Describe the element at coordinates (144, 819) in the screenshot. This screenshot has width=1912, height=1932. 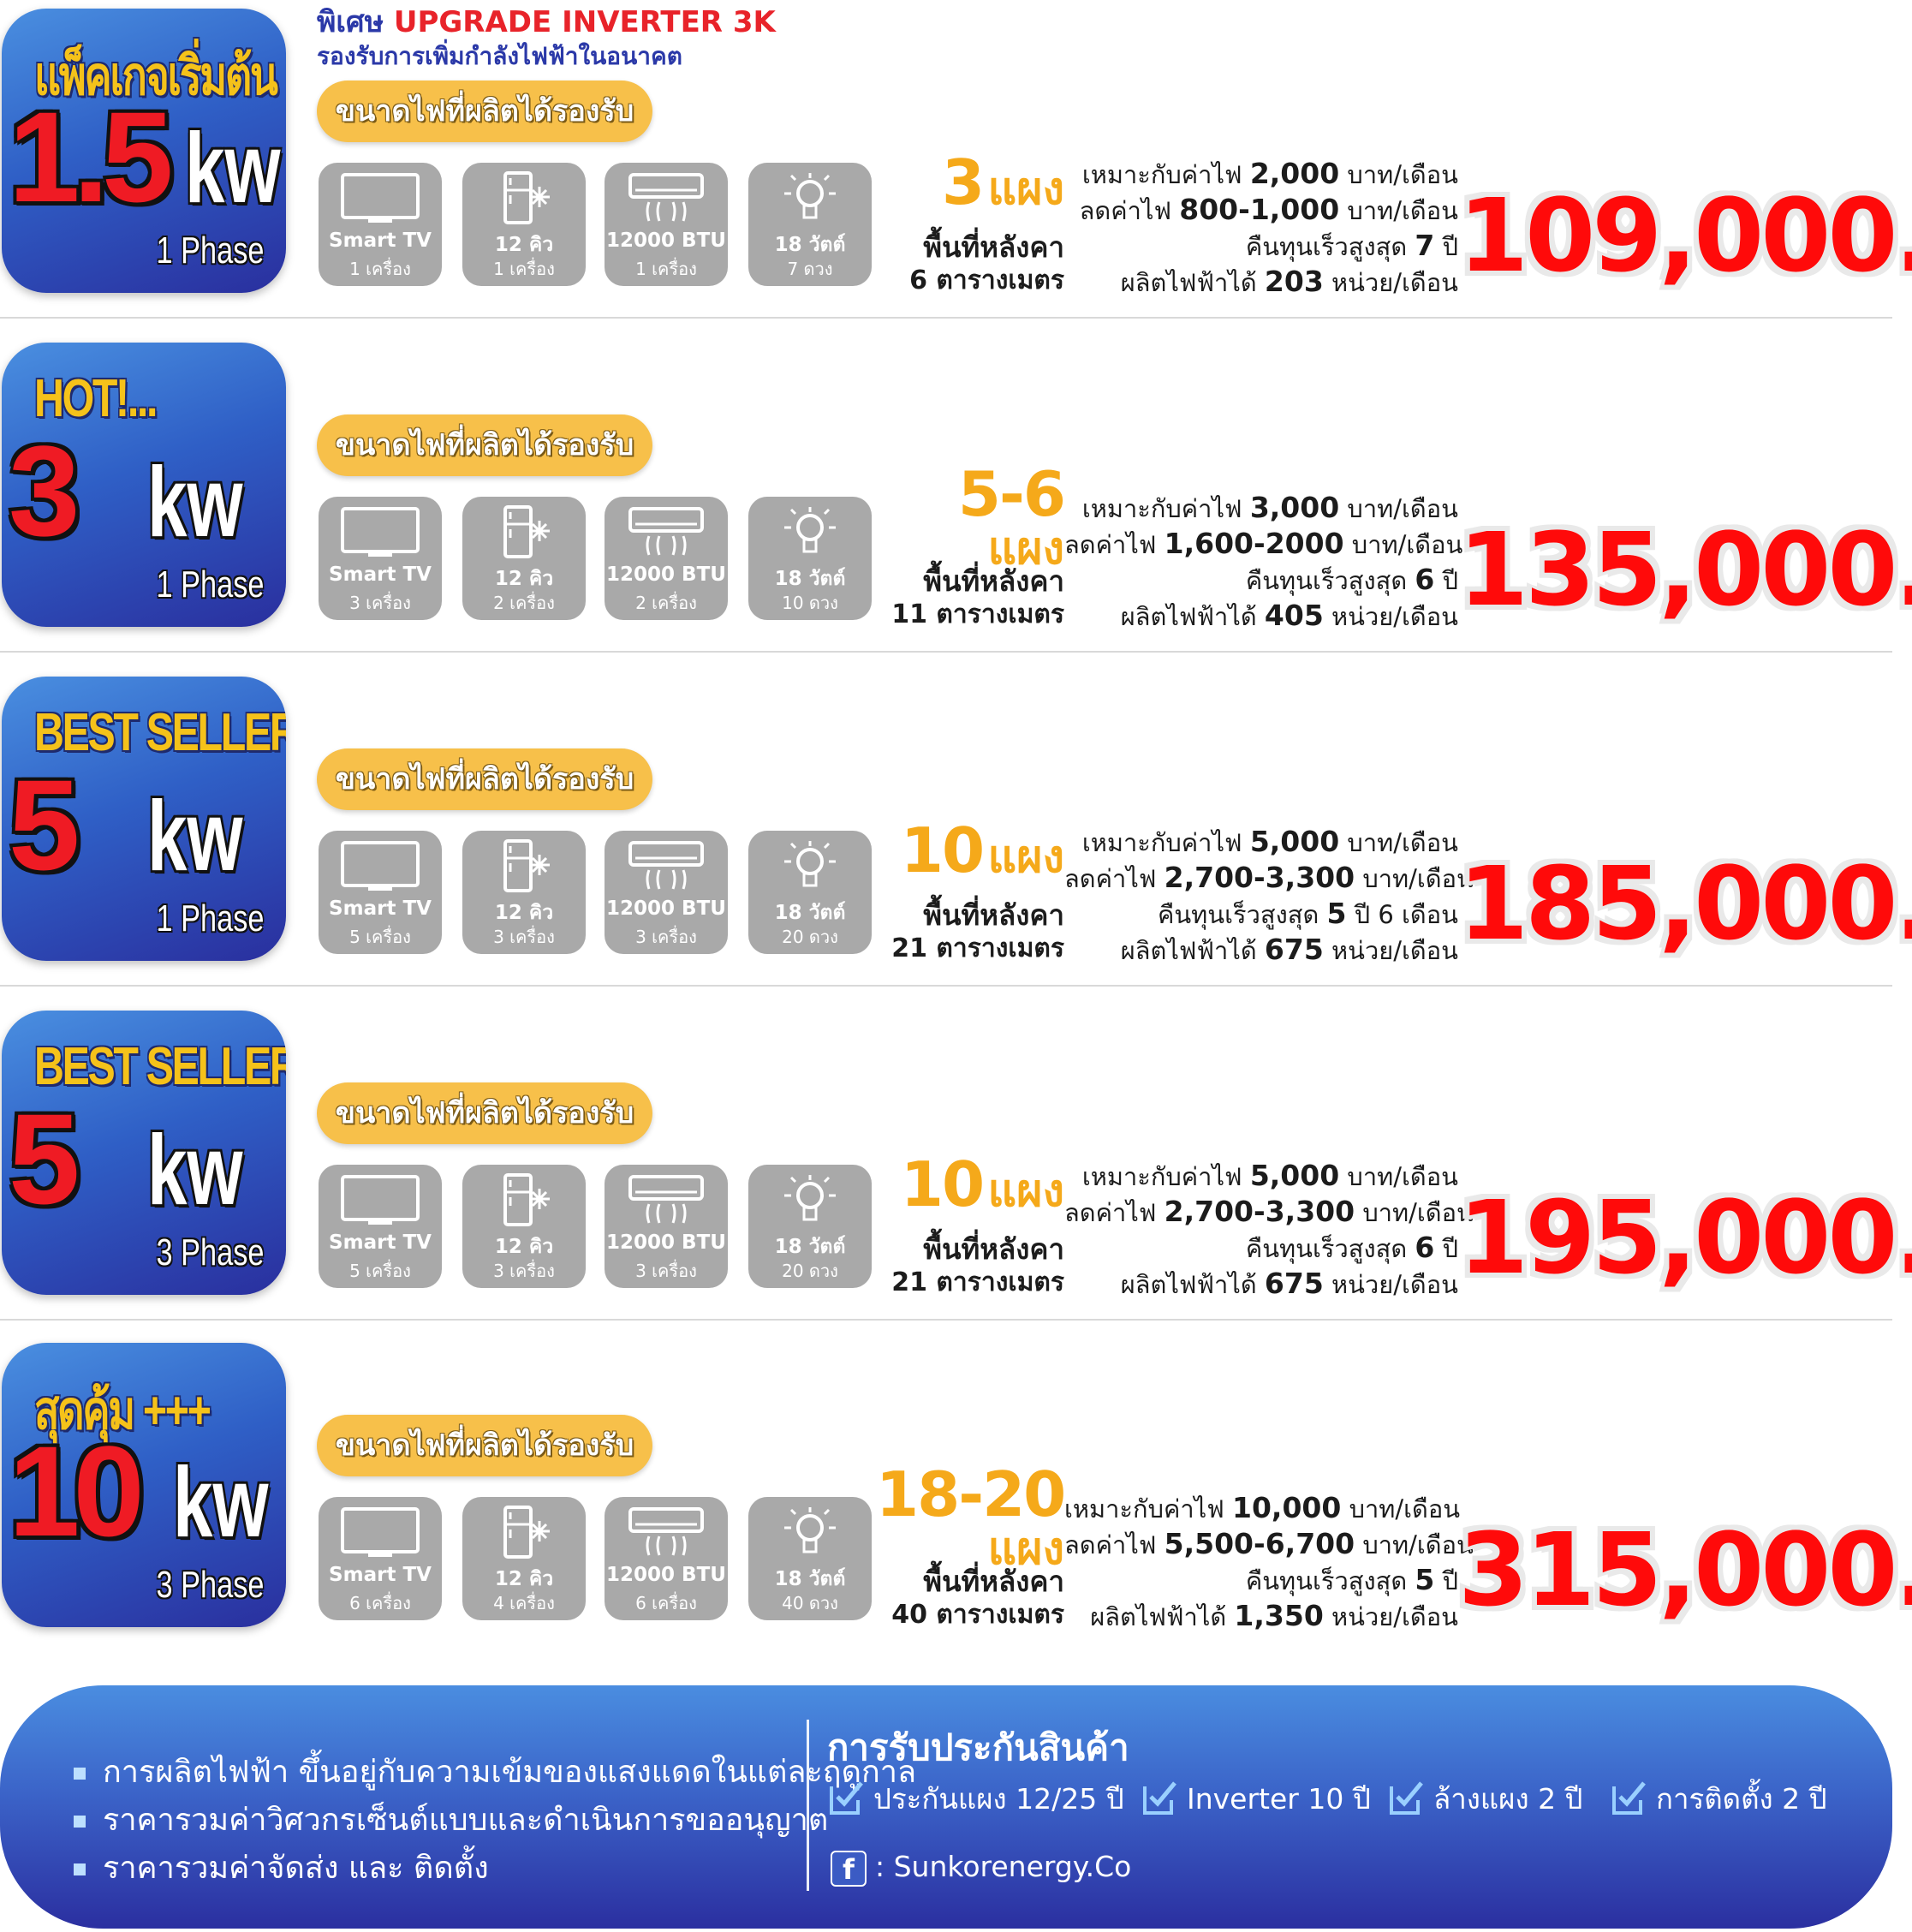
I see `package-badge: BEST SELLER 5 kw 1 Phase` at that location.